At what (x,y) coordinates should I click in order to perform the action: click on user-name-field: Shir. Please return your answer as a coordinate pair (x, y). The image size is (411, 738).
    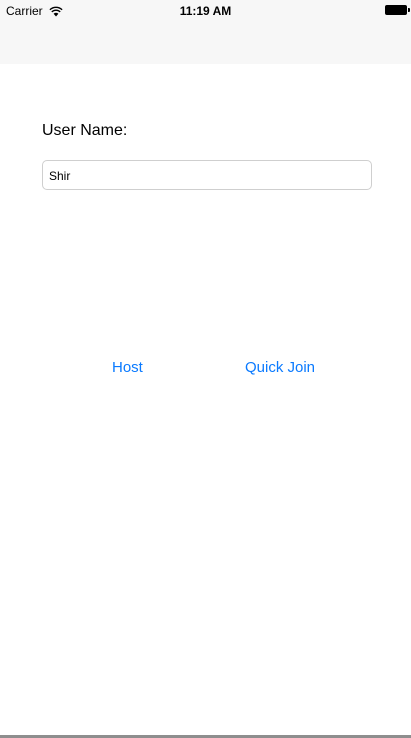
    Looking at the image, I should click on (207, 175).